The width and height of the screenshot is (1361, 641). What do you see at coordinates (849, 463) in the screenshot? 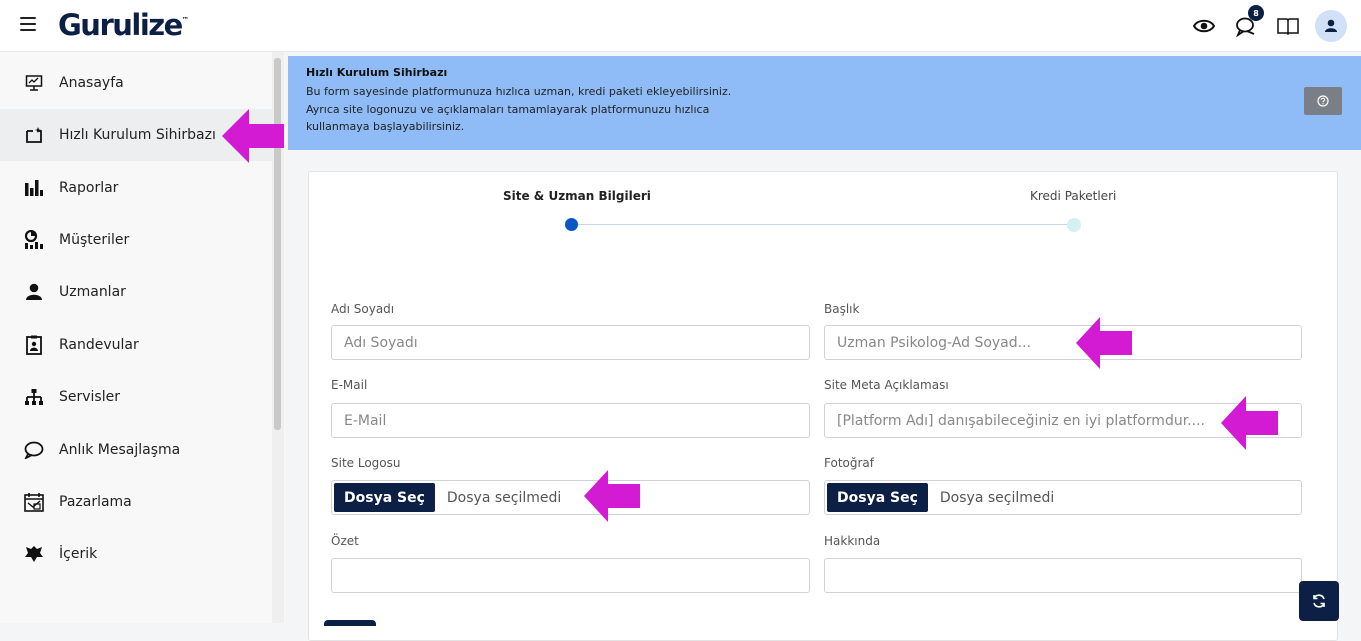
I see `photo-label: Fotoğraf` at bounding box center [849, 463].